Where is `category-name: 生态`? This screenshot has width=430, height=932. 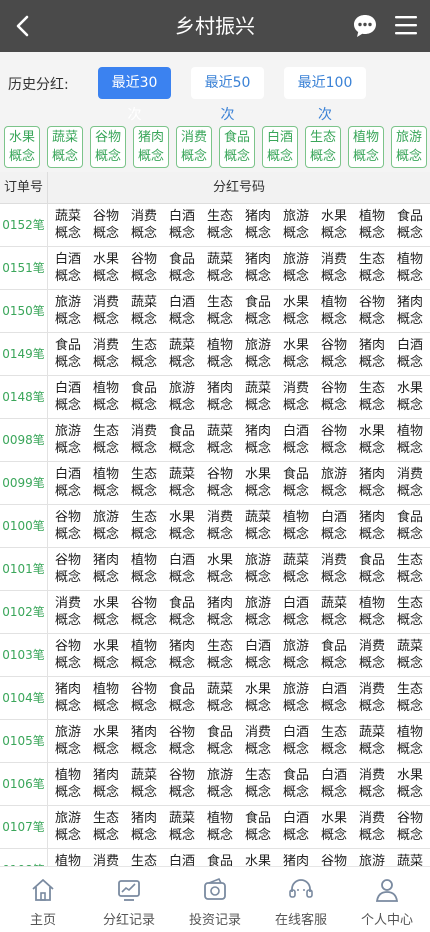
category-name: 生态 is located at coordinates (322, 137).